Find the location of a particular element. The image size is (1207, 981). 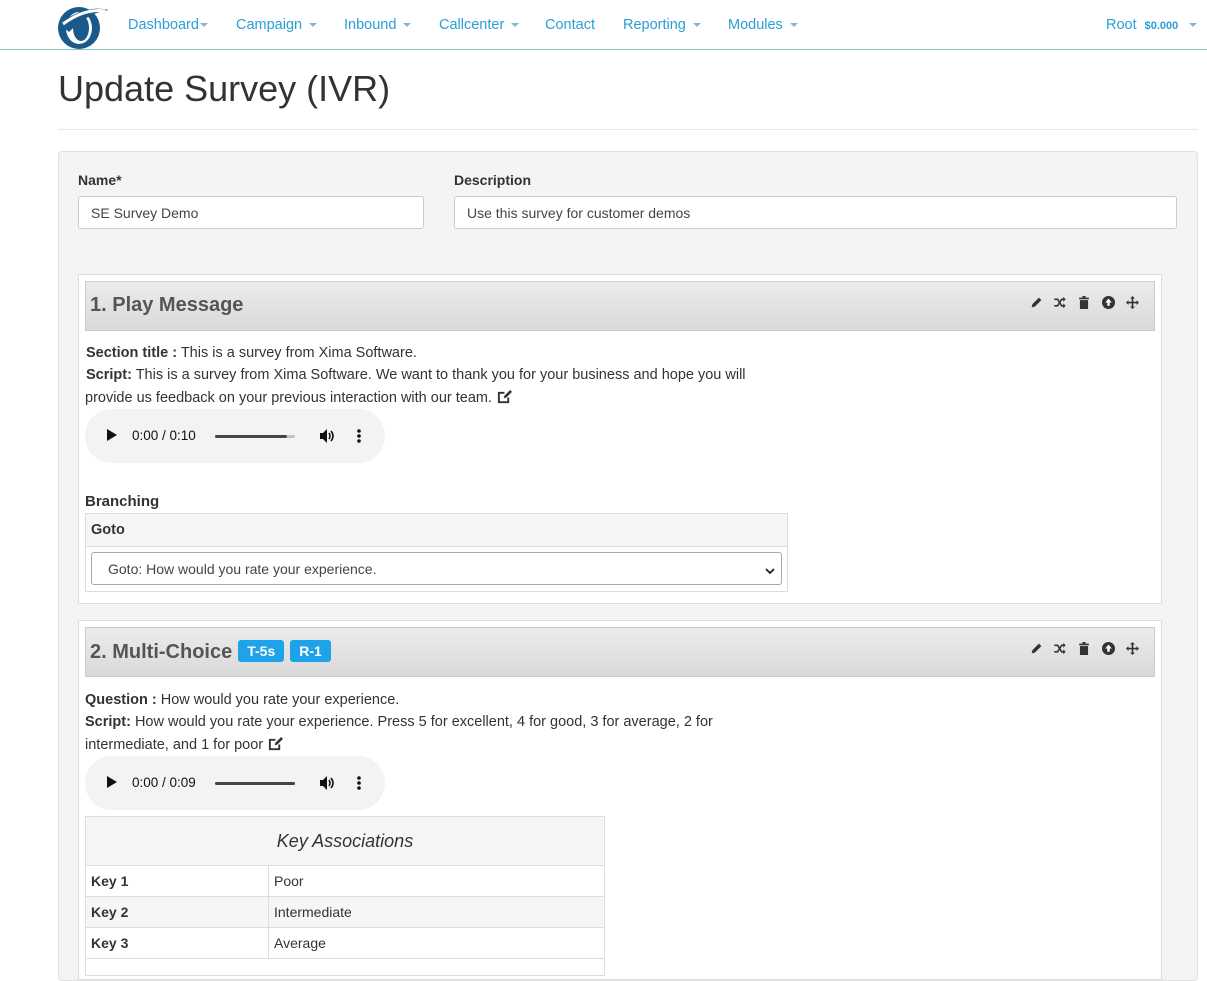

nav-campaign: Campaign is located at coordinates (277, 25).